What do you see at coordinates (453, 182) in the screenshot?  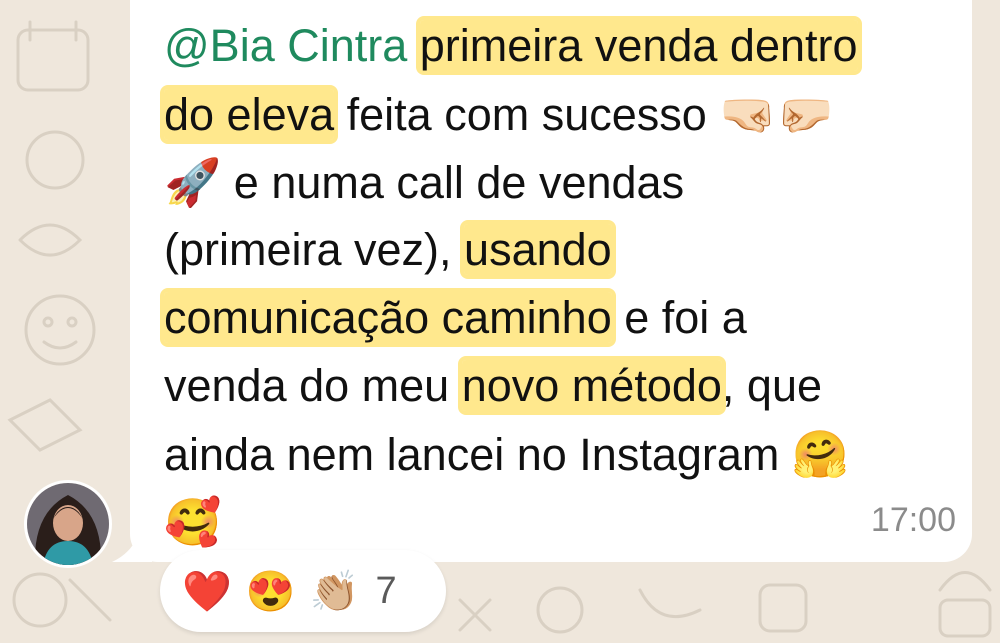 I see `message-text-segment: e numa call de vendas` at bounding box center [453, 182].